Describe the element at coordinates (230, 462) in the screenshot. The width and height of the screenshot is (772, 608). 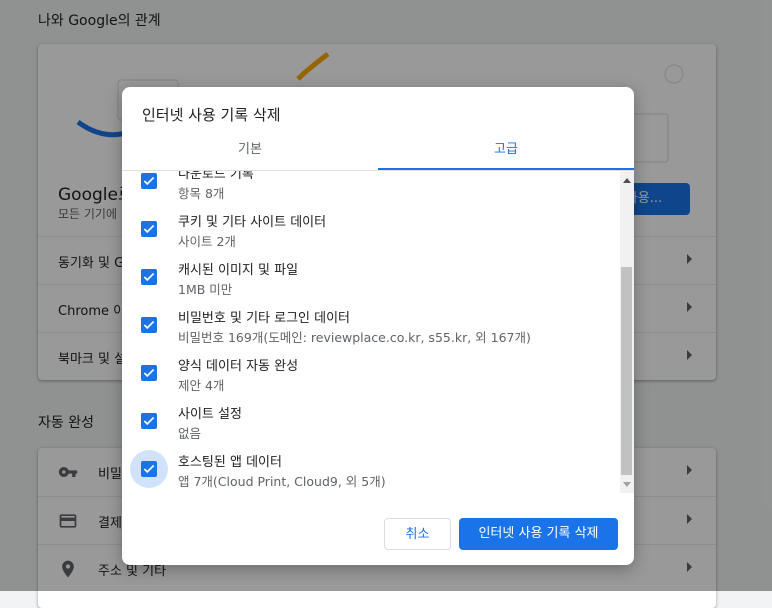
I see `item-title: 호스팅된 앱 데이터` at that location.